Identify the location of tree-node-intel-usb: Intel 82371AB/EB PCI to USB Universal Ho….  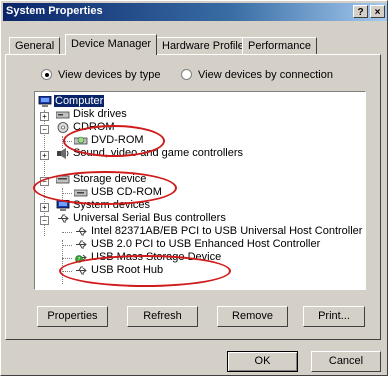
(218, 231).